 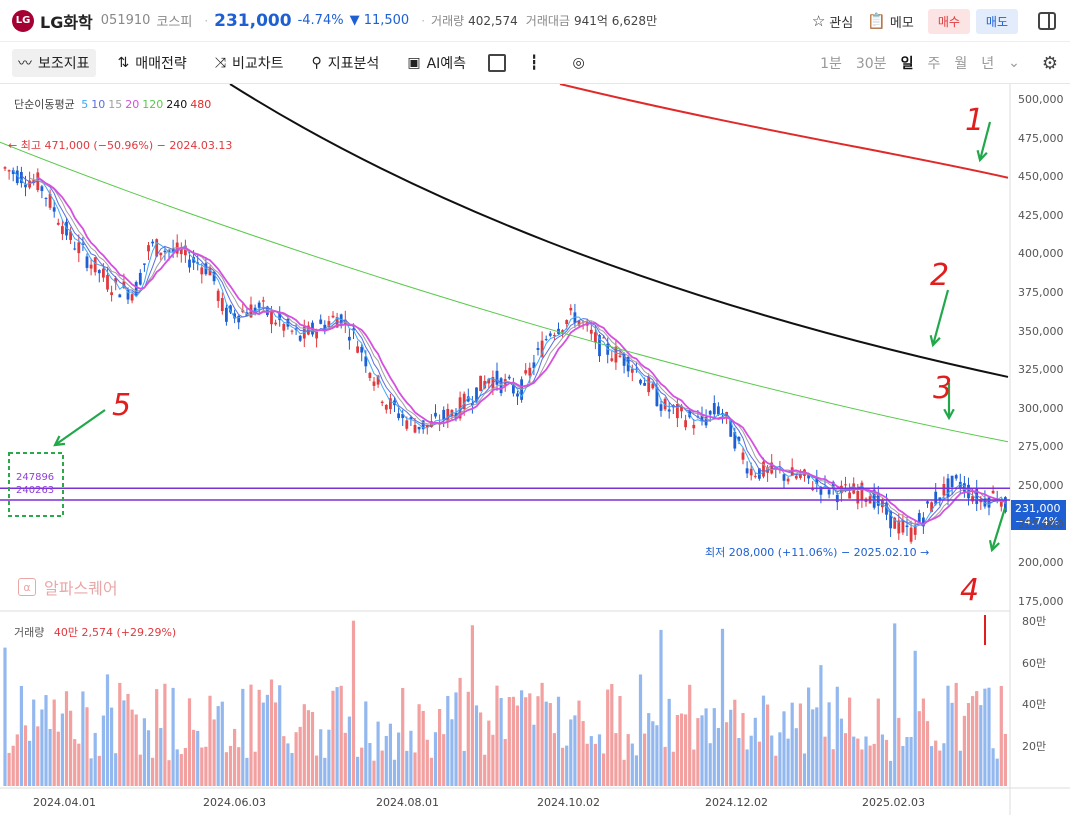 I want to click on indicators-button: 〰 보조지표, so click(x=54, y=62).